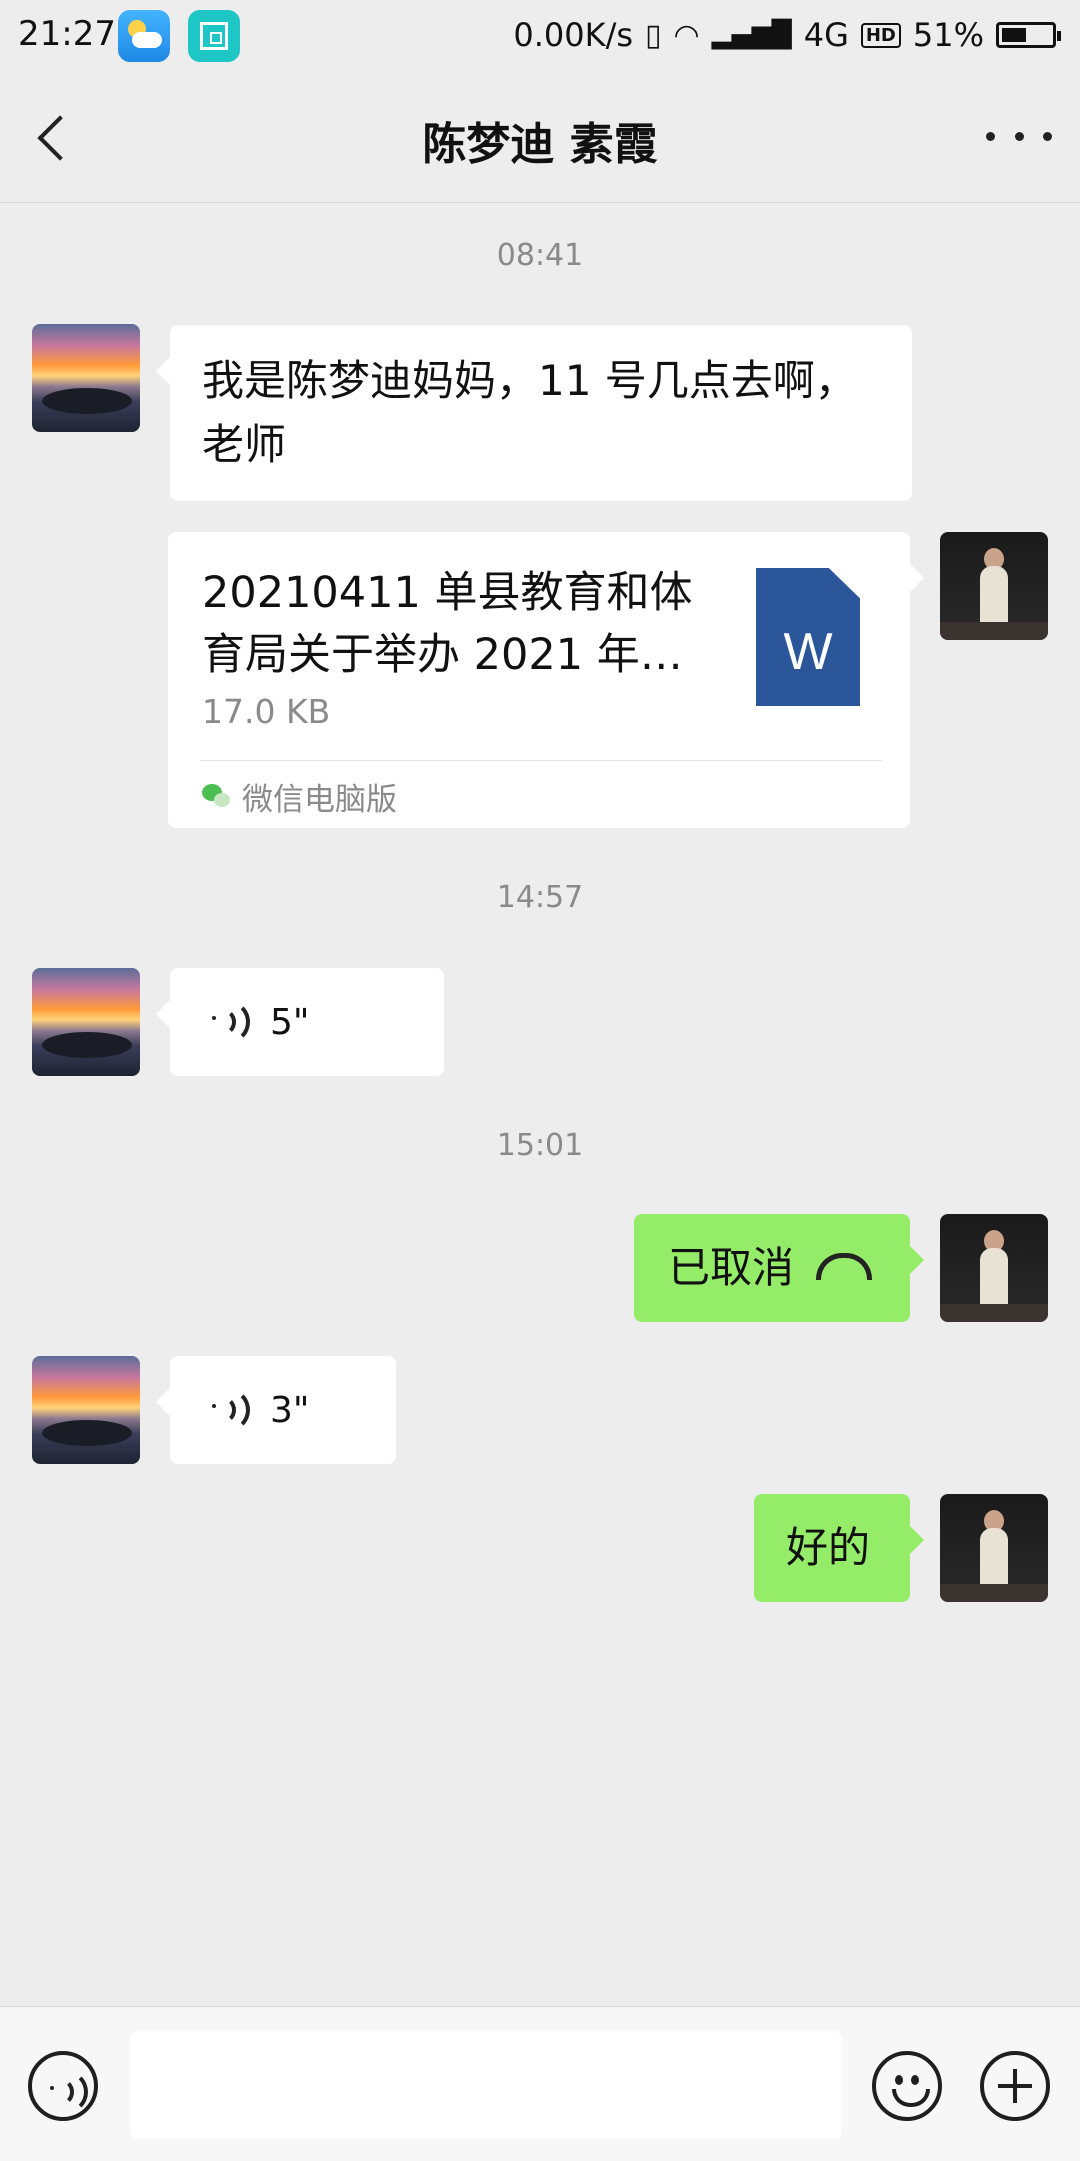 The width and height of the screenshot is (1080, 2161). What do you see at coordinates (290, 1410) in the screenshot?
I see `voice-duration: 3"` at bounding box center [290, 1410].